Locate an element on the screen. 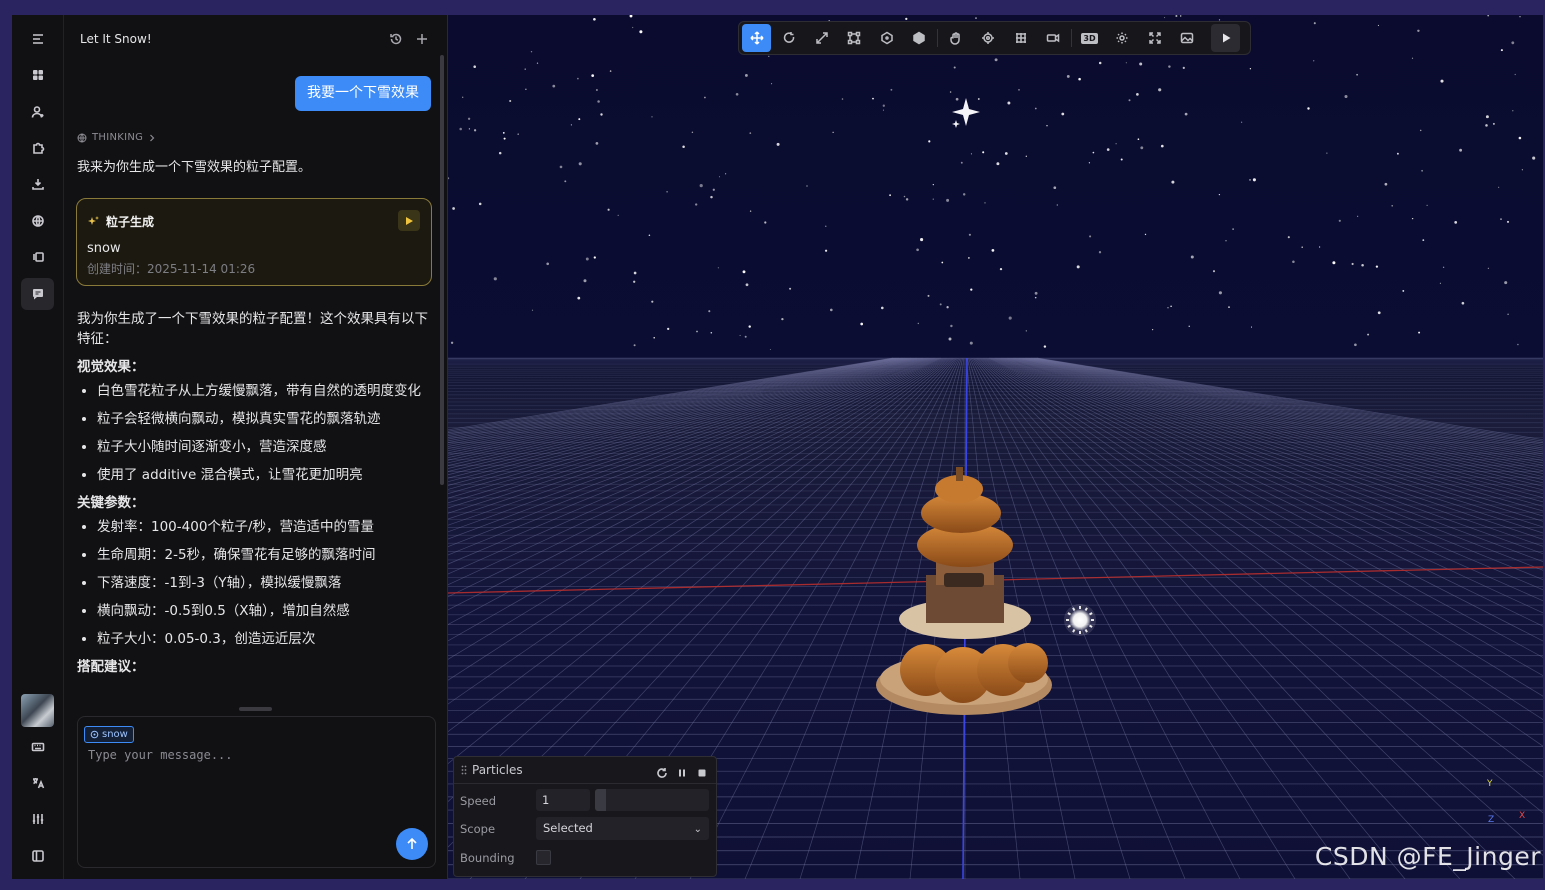  particle-card: 粒子生成 snow 创建时间：2025-11-14 01:26 is located at coordinates (254, 242).